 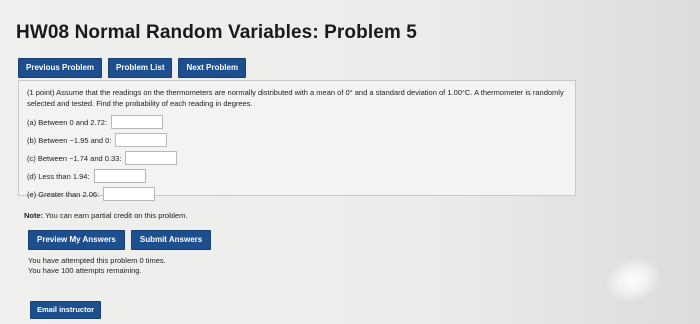 I want to click on next-problem-button: Next Problem, so click(x=212, y=68).